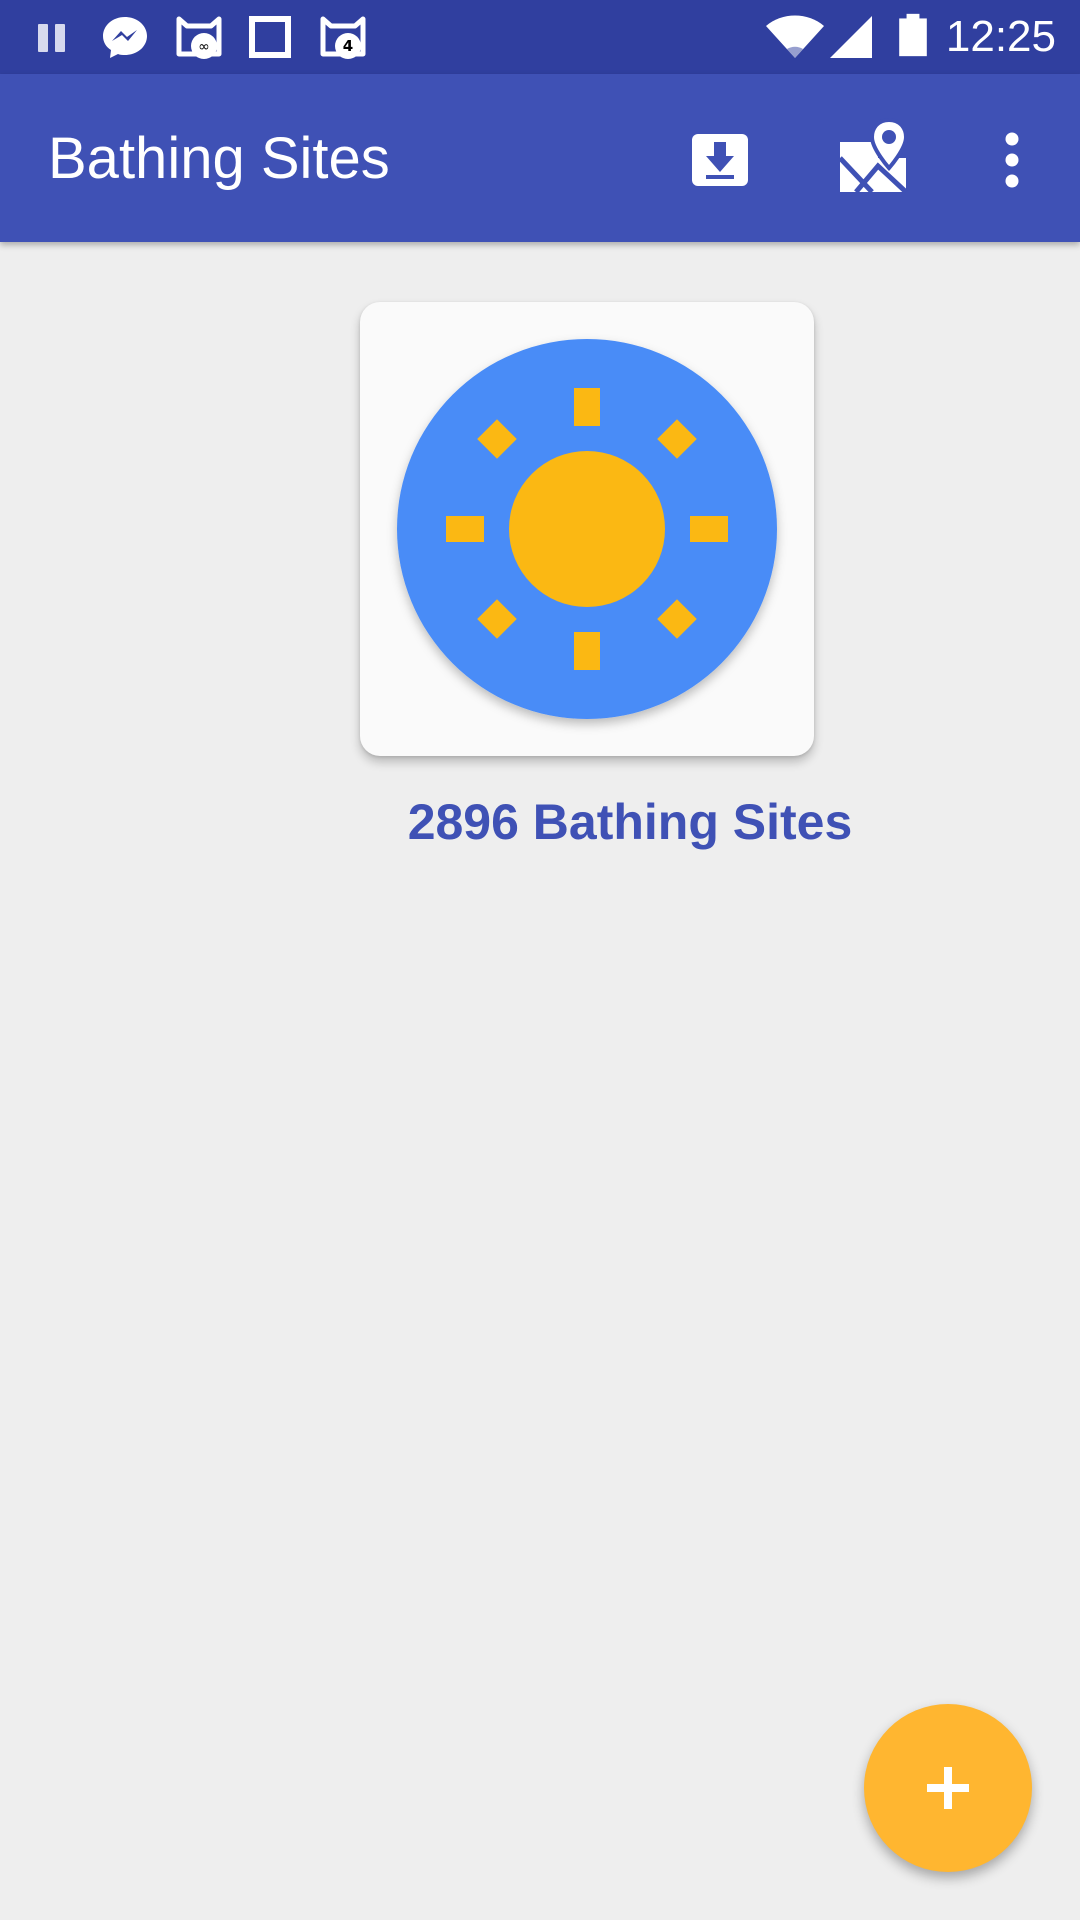 The width and height of the screenshot is (1080, 1920). What do you see at coordinates (795, 36) in the screenshot?
I see `wifi-icon` at bounding box center [795, 36].